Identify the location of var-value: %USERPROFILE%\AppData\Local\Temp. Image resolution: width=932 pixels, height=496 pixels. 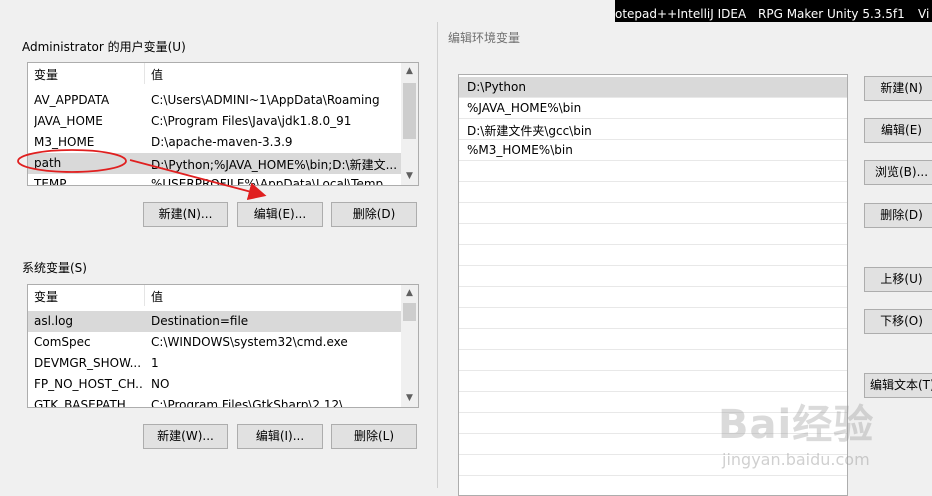
(267, 181).